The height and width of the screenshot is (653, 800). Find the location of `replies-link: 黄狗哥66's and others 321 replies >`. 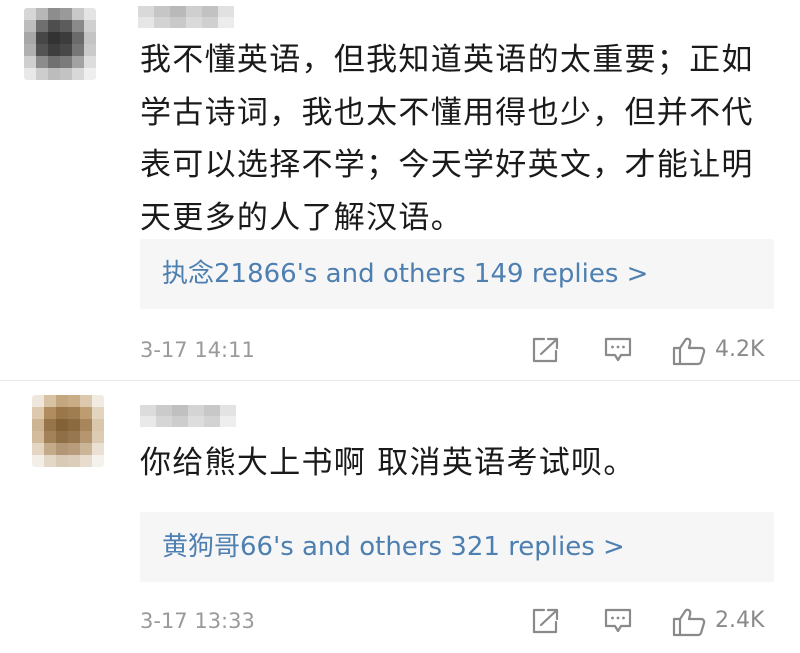

replies-link: 黄狗哥66's and others 321 replies > is located at coordinates (457, 547).